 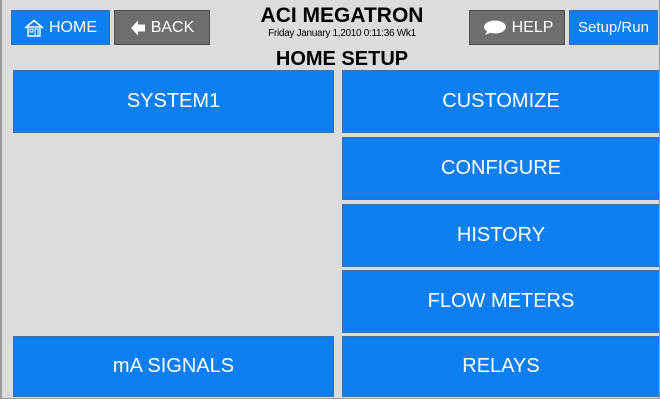 I want to click on speech-bubble-icon, so click(x=494, y=28).